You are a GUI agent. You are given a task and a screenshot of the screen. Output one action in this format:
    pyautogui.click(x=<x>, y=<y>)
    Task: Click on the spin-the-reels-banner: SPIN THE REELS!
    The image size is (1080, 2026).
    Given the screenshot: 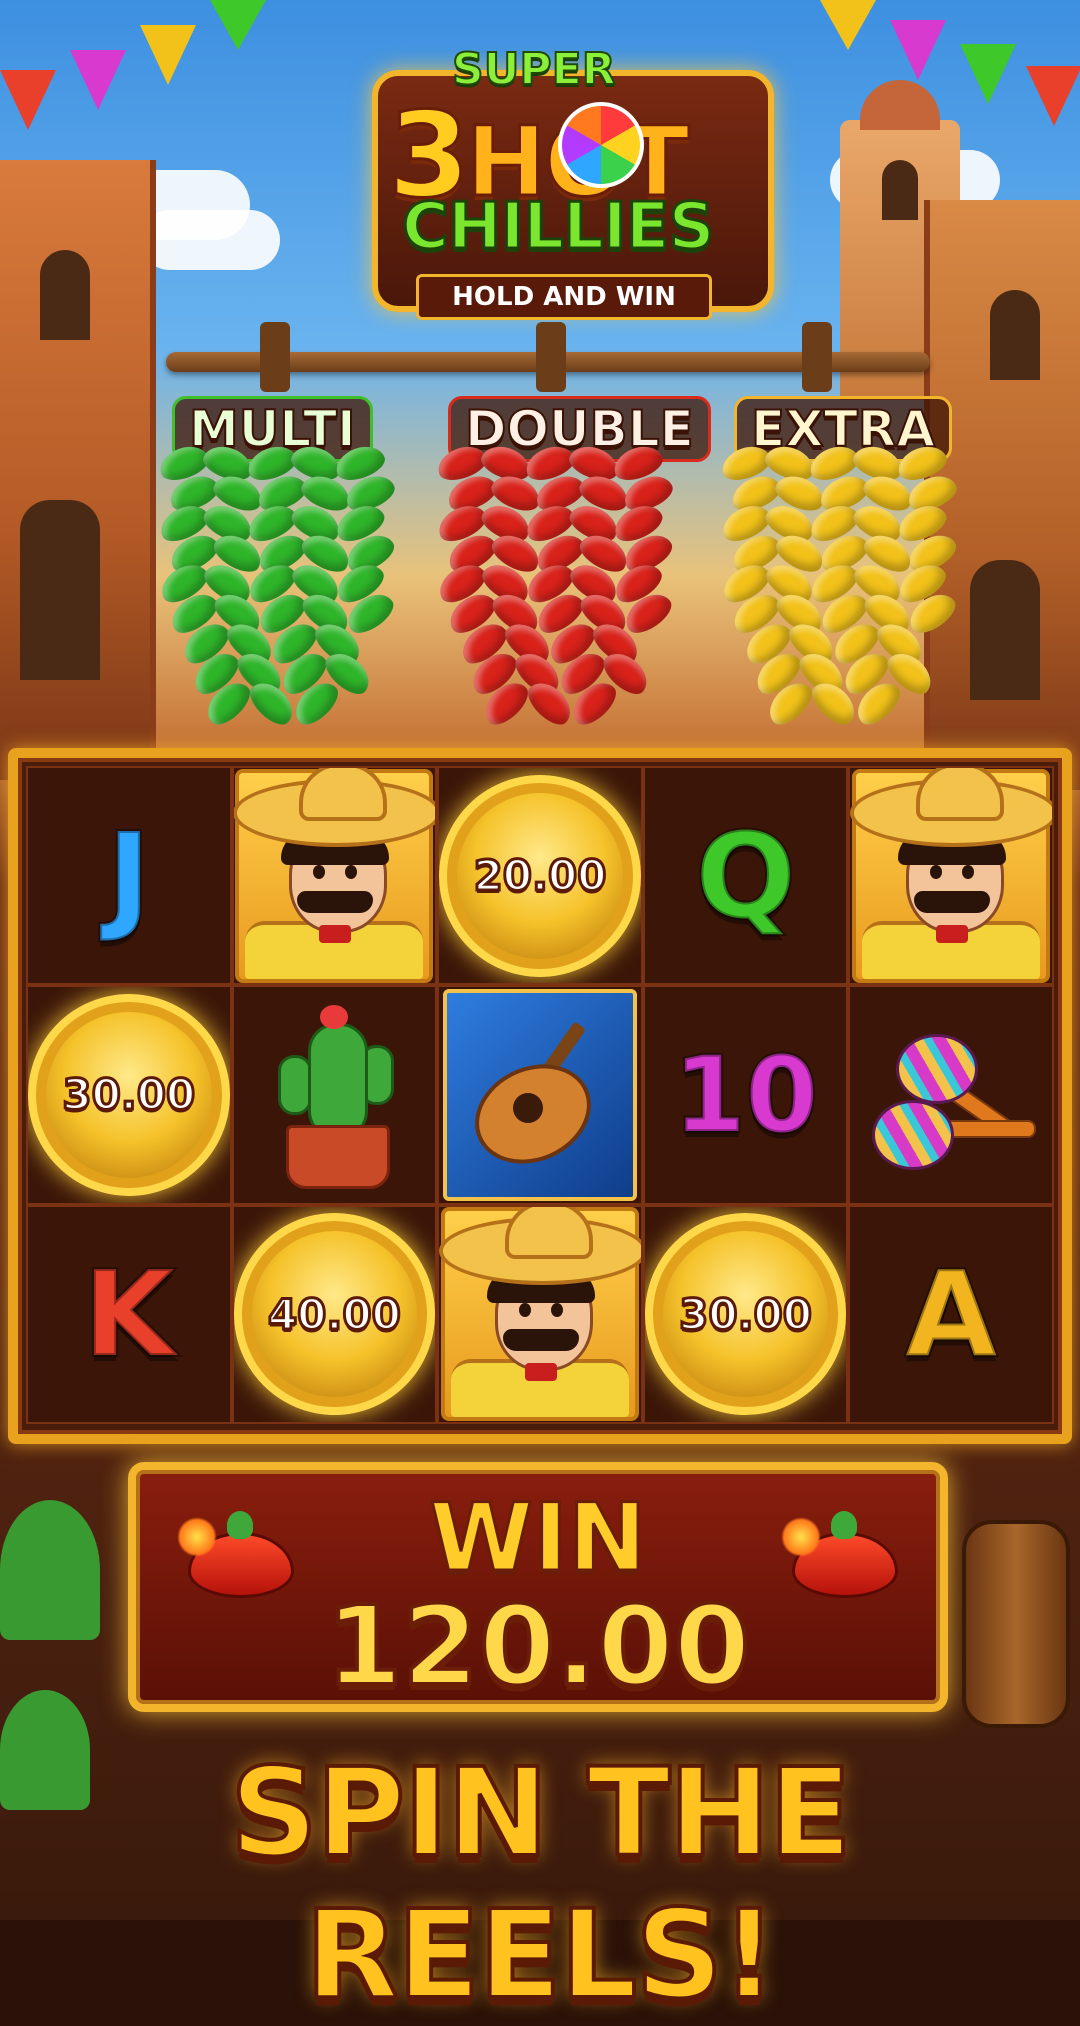 What is the action you would take?
    pyautogui.click(x=540, y=1883)
    